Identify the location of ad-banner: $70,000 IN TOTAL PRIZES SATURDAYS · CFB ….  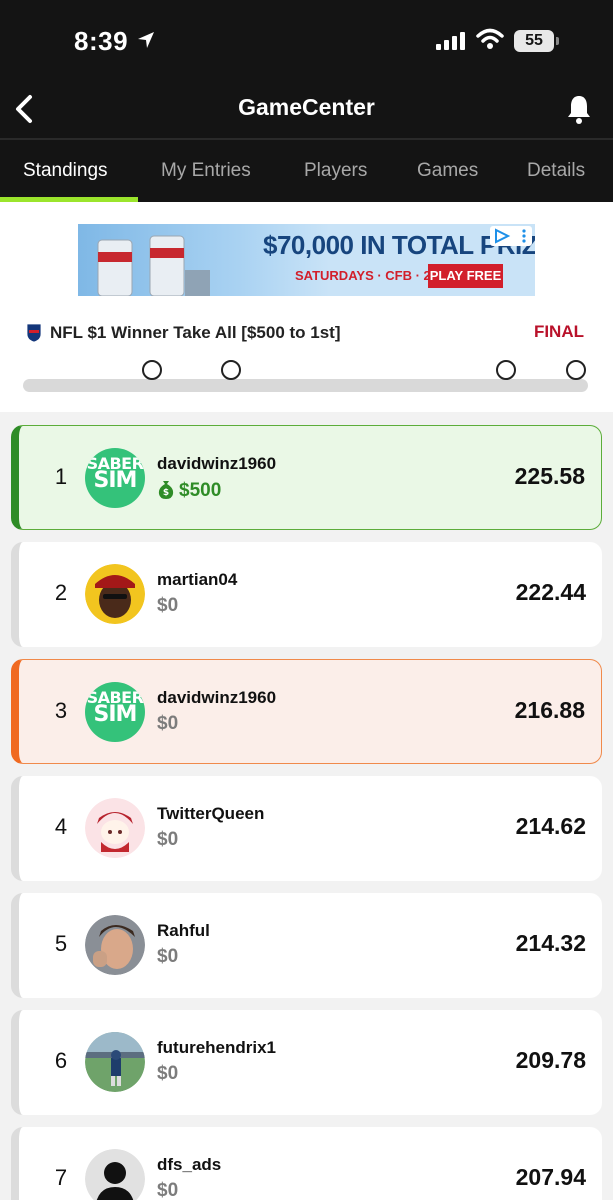
(306, 260).